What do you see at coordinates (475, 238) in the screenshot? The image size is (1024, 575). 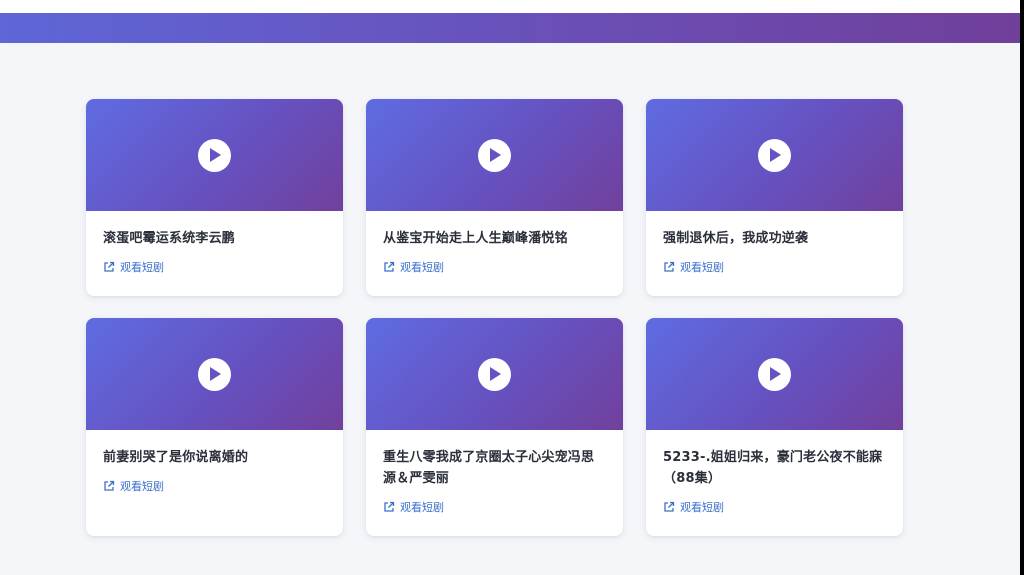 I see `card-title: 从鉴宝开始走上人生巅峰潘悦铭` at bounding box center [475, 238].